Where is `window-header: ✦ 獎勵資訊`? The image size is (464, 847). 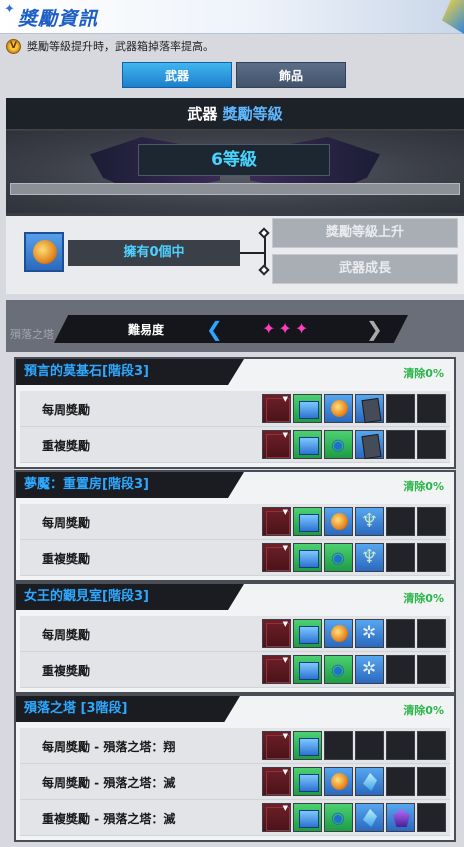 window-header: ✦ 獎勵資訊 is located at coordinates (232, 17).